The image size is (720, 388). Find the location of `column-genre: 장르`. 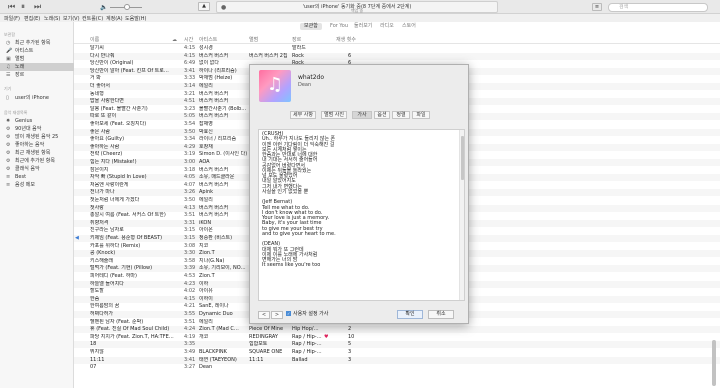

column-genre: 장르 is located at coordinates (296, 40).